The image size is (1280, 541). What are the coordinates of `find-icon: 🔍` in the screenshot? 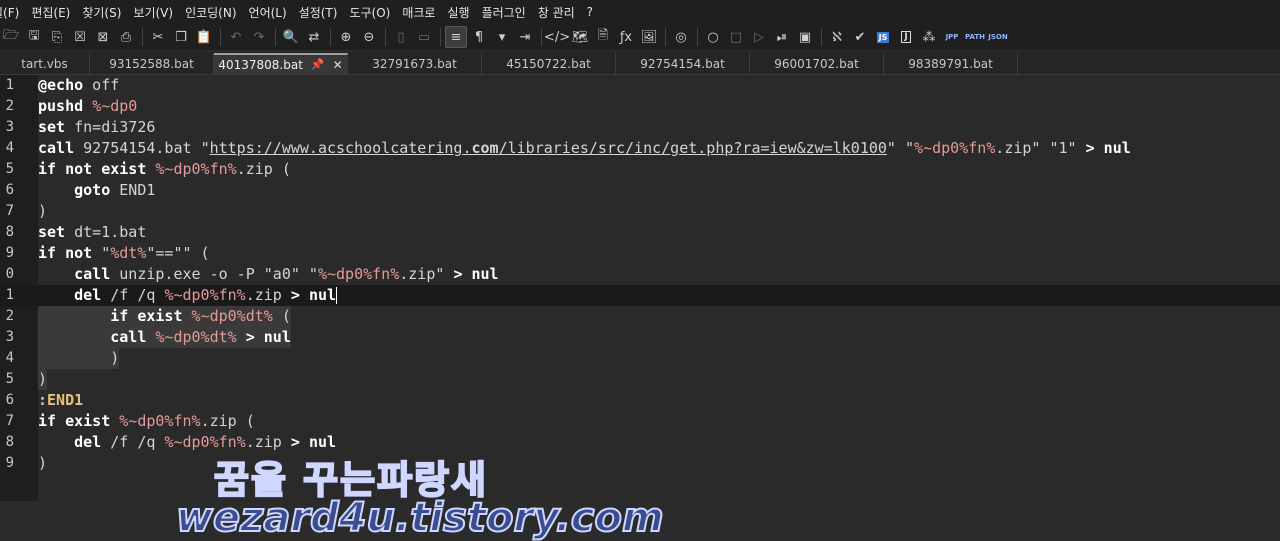 It's located at (291, 37).